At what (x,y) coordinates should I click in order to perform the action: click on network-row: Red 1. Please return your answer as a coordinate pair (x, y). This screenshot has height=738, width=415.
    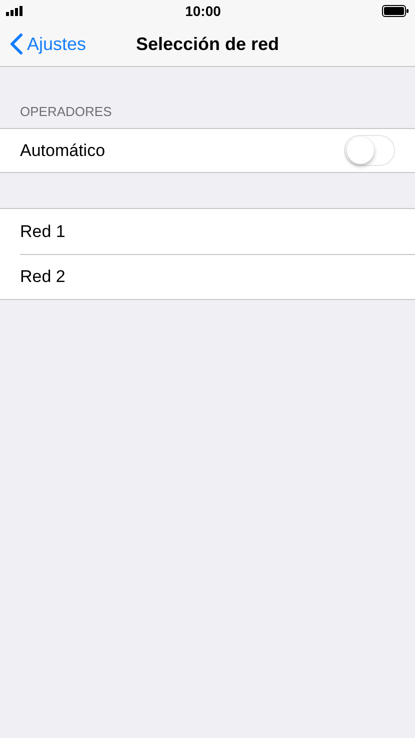
    Looking at the image, I should click on (207, 231).